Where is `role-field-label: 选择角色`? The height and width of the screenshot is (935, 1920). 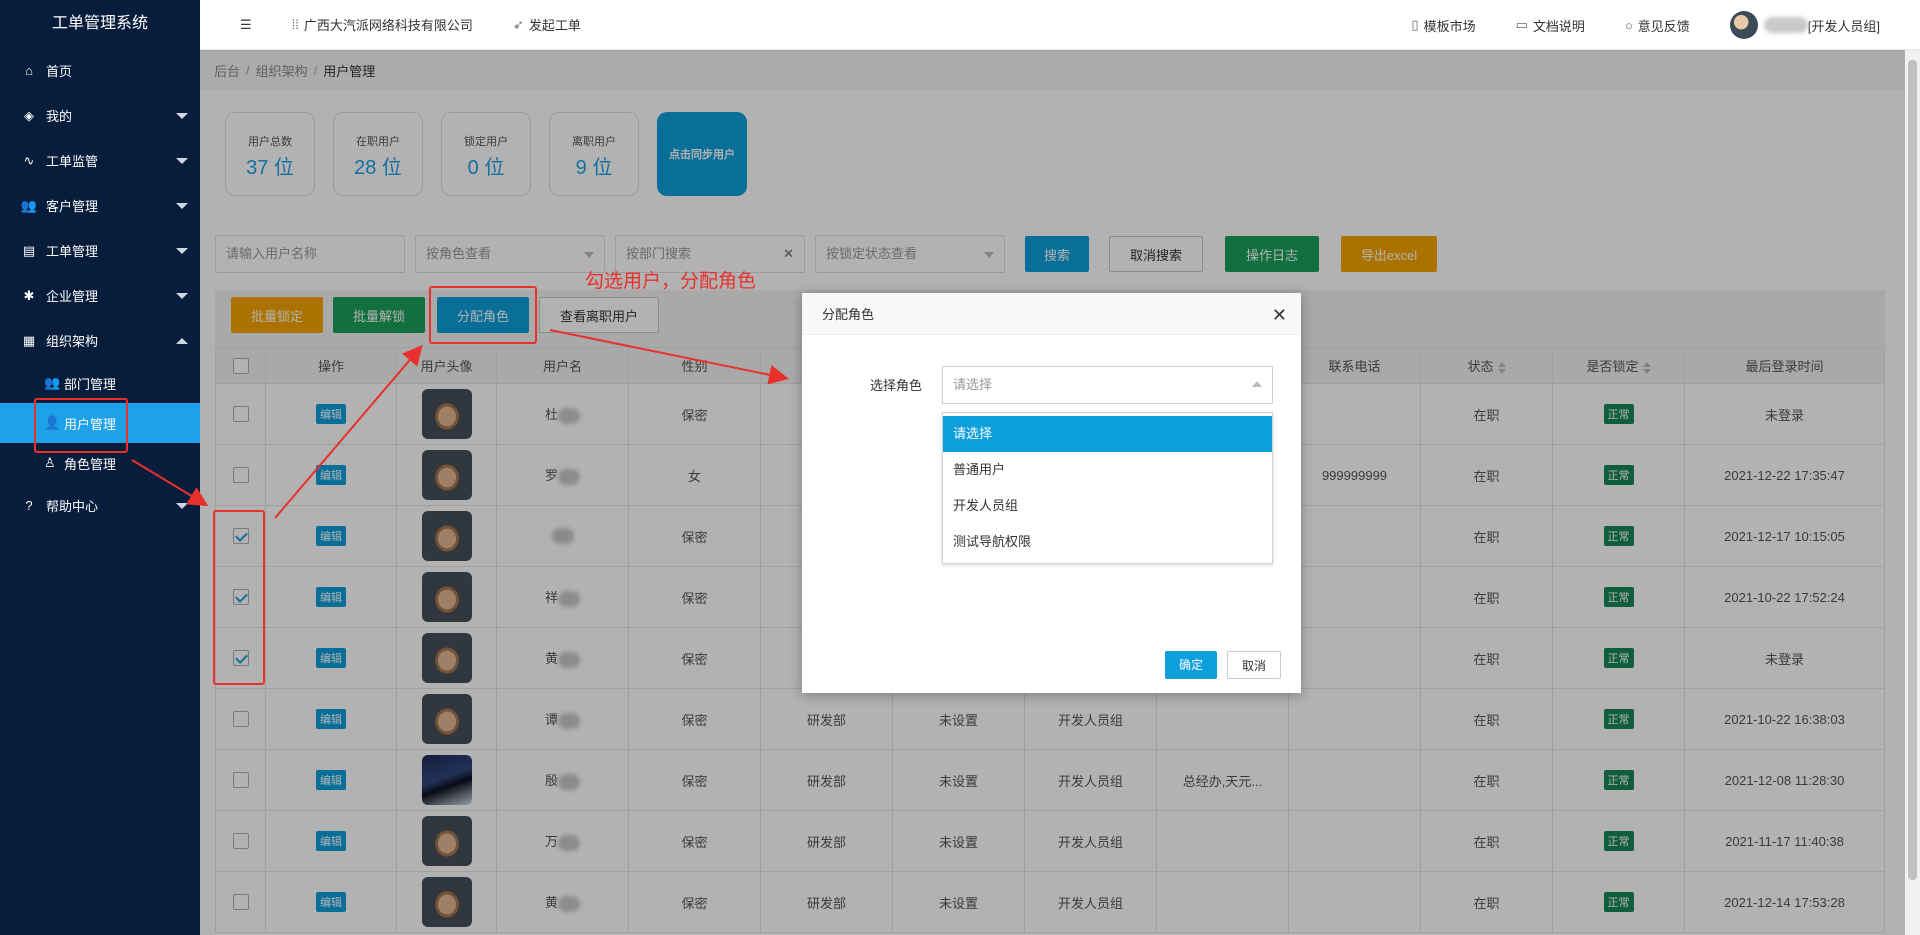
role-field-label: 选择角色 is located at coordinates (896, 385).